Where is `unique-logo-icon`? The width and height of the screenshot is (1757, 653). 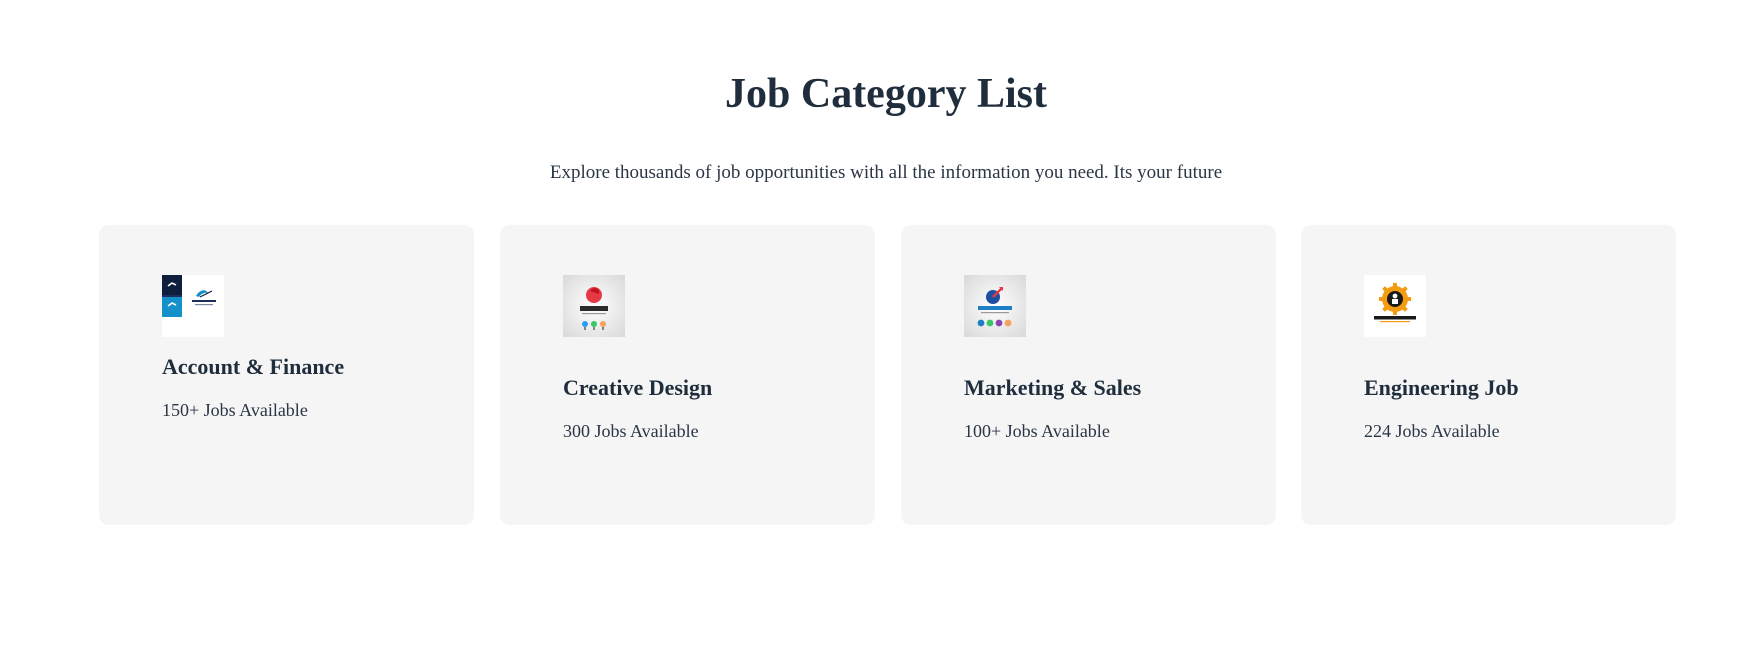
unique-logo-icon is located at coordinates (594, 306).